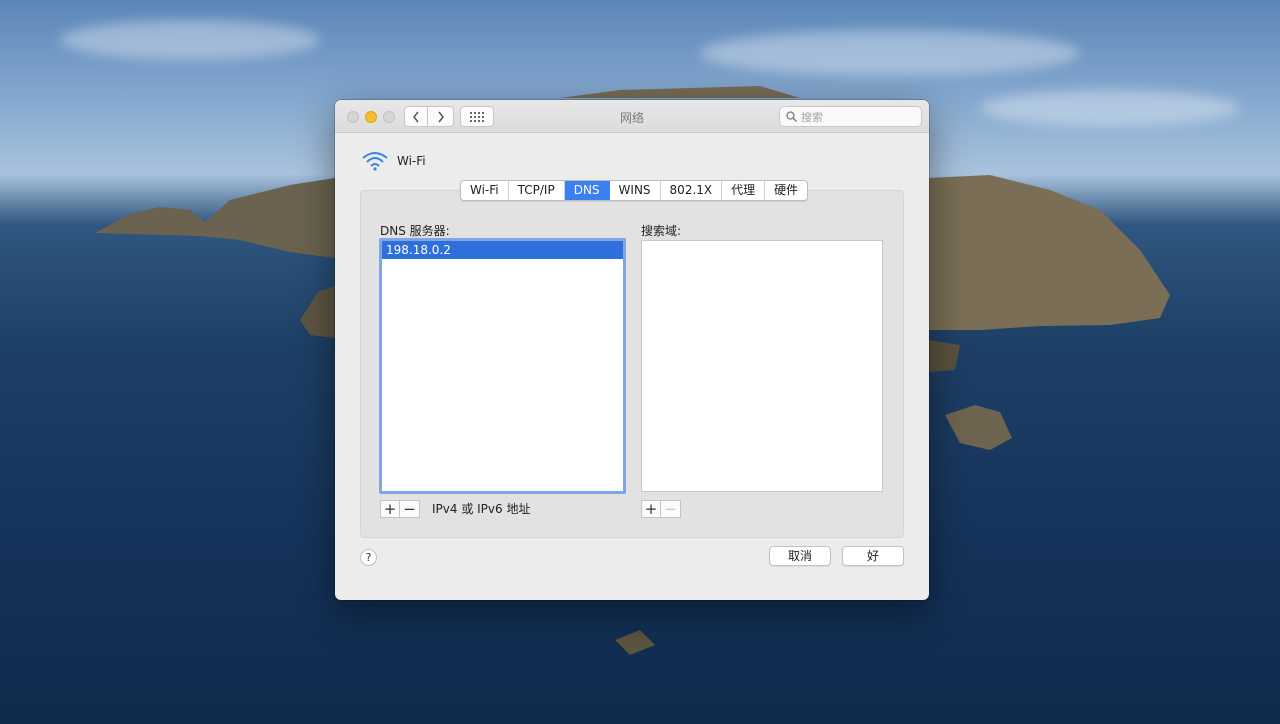 The height and width of the screenshot is (724, 1280). I want to click on add-domain-button: +, so click(651, 509).